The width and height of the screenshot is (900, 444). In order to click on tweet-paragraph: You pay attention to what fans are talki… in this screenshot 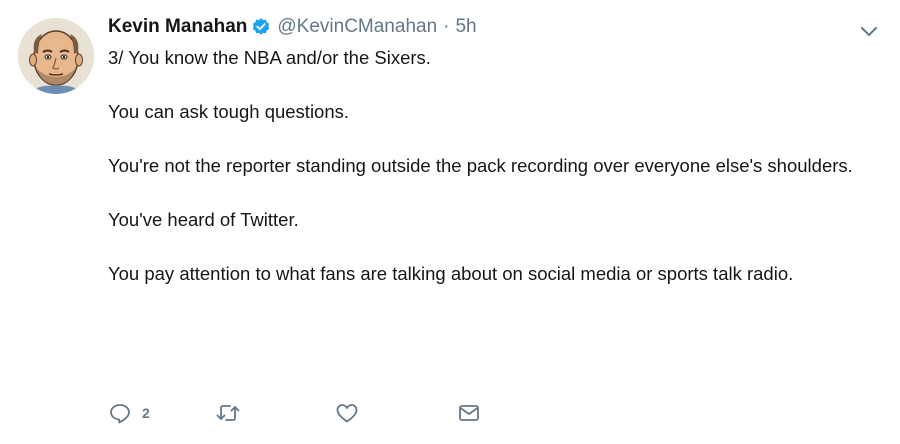, I will do `click(451, 273)`.